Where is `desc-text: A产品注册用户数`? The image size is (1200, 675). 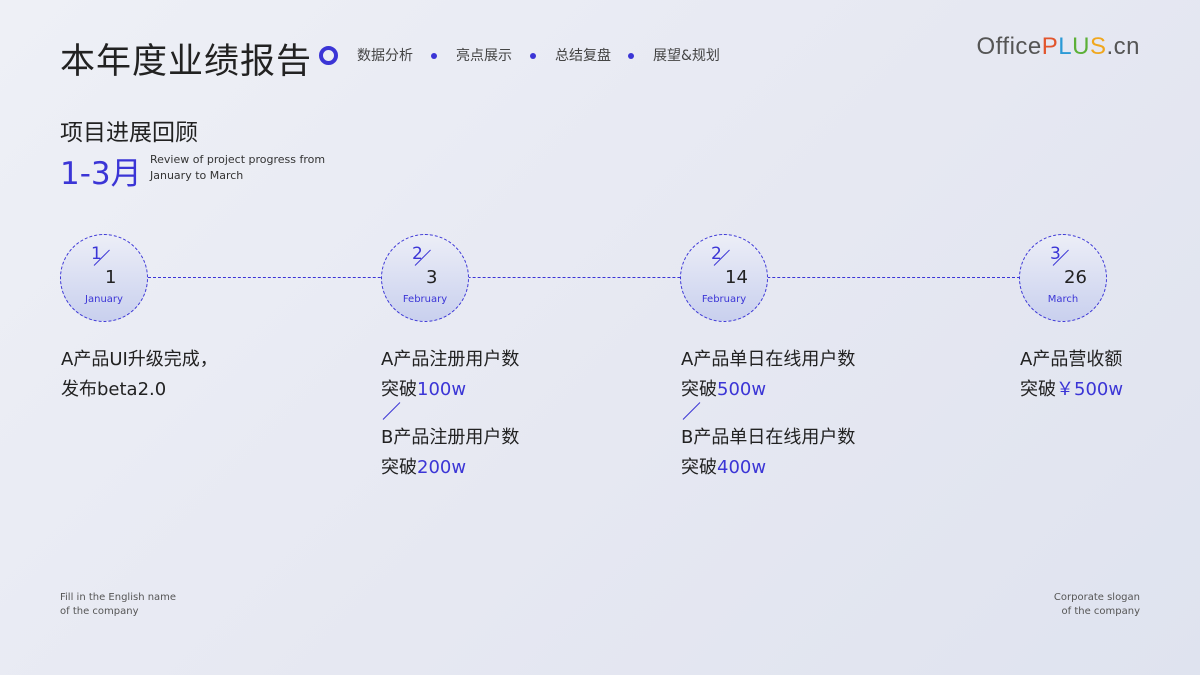
desc-text: A产品注册用户数 is located at coordinates (450, 359).